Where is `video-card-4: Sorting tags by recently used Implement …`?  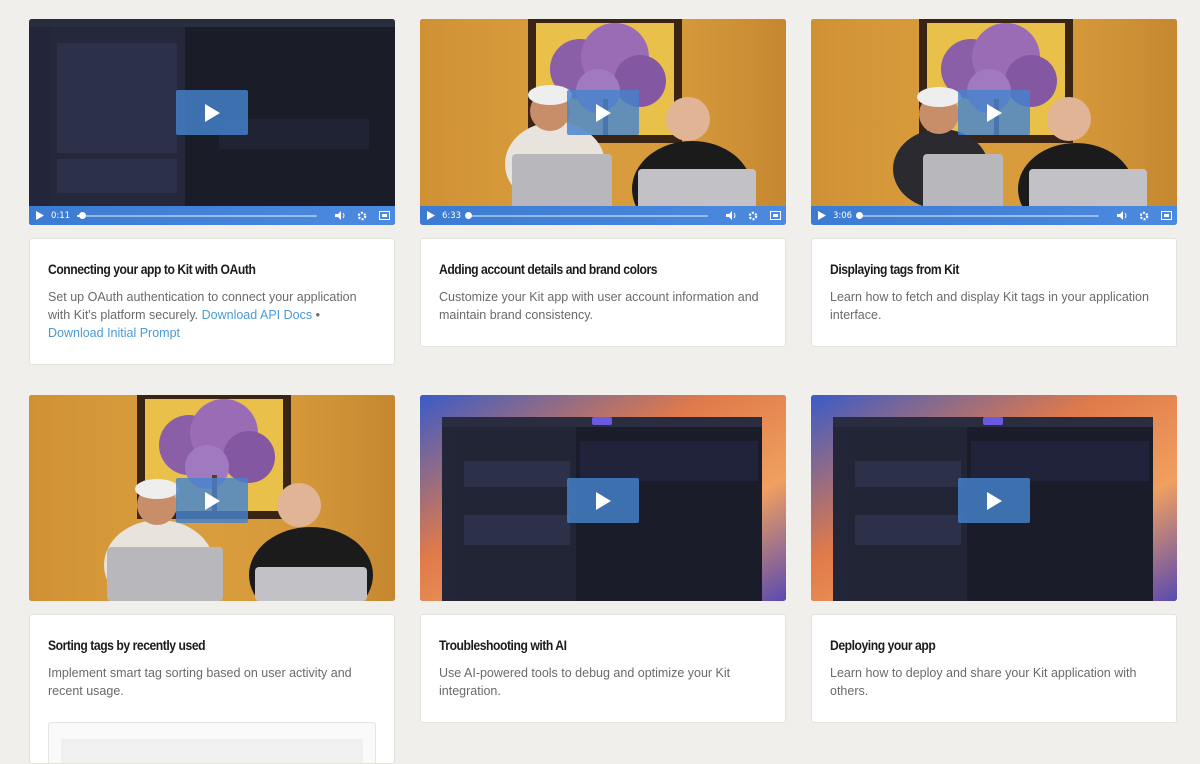
video-card-4: Sorting tags by recently used Implement … is located at coordinates (212, 579).